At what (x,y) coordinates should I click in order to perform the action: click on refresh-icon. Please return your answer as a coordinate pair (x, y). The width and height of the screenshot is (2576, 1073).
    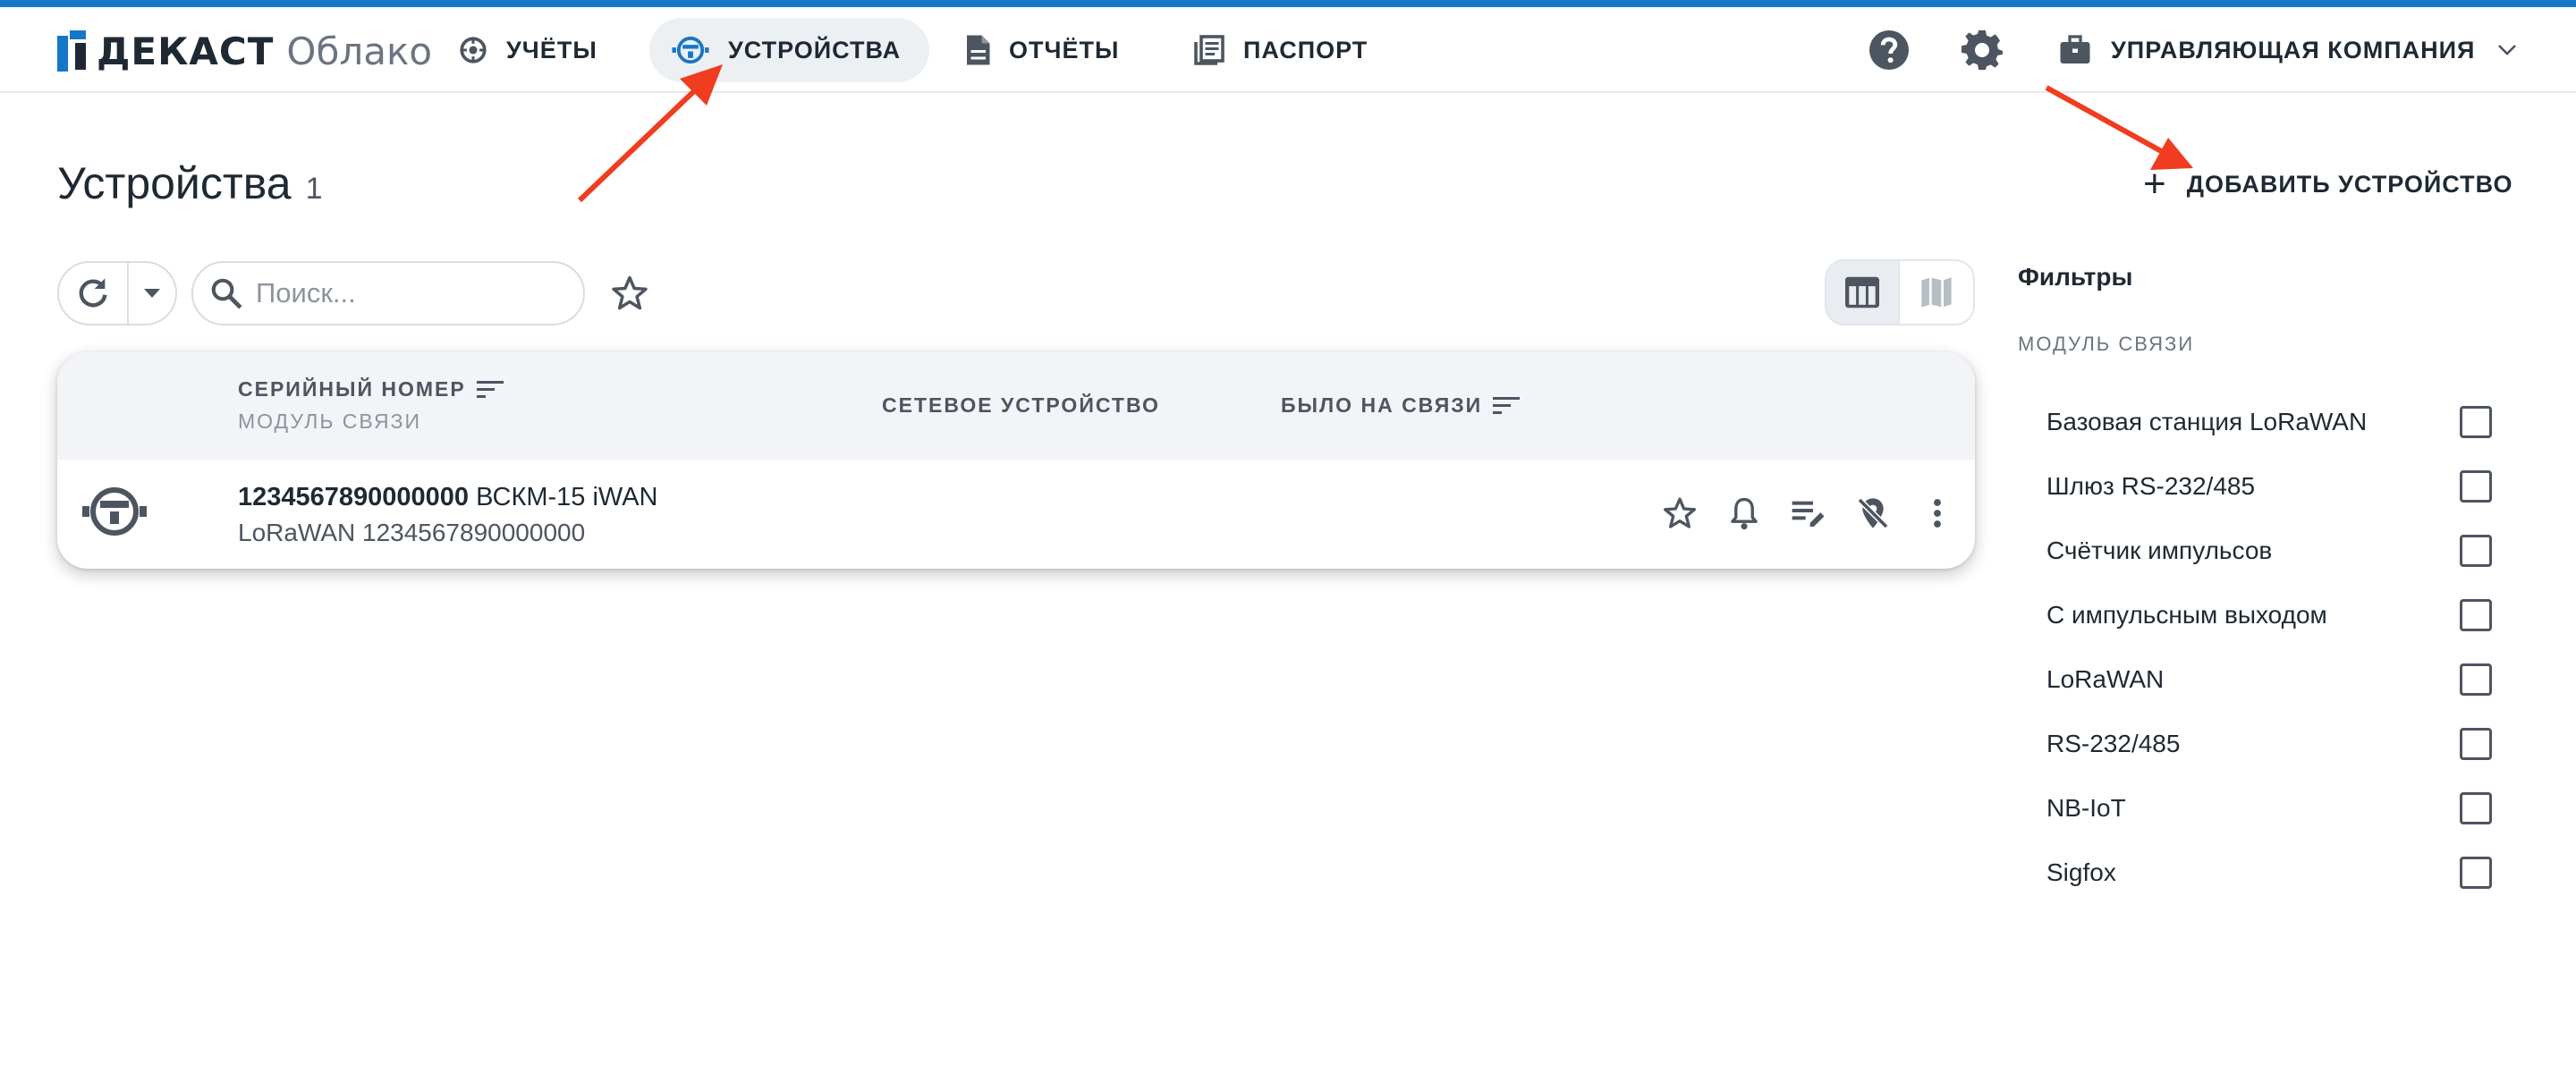
    Looking at the image, I should click on (93, 293).